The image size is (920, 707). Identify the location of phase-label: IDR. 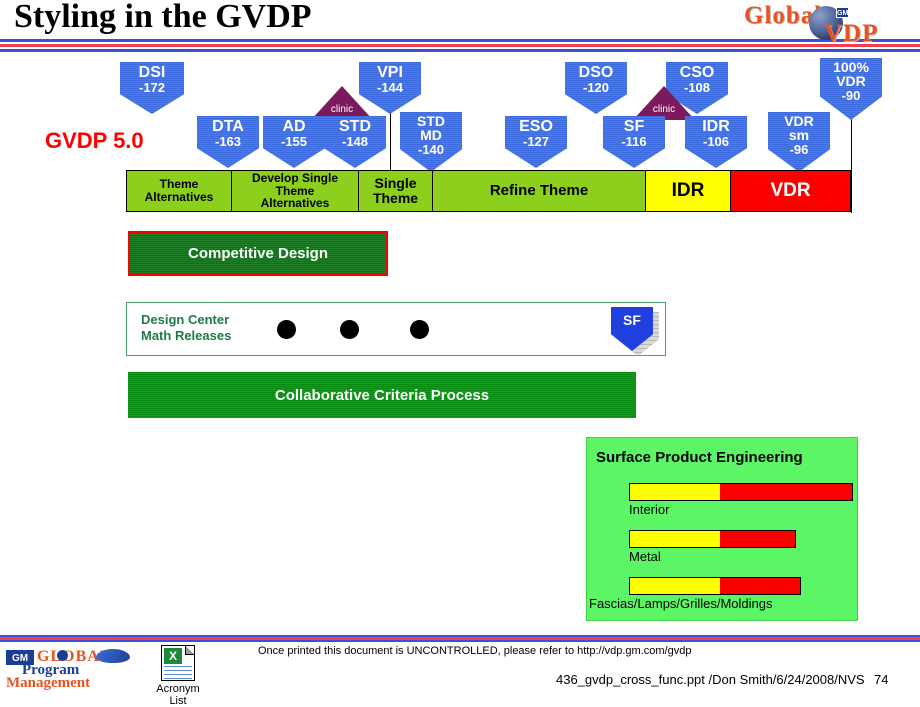
(688, 190).